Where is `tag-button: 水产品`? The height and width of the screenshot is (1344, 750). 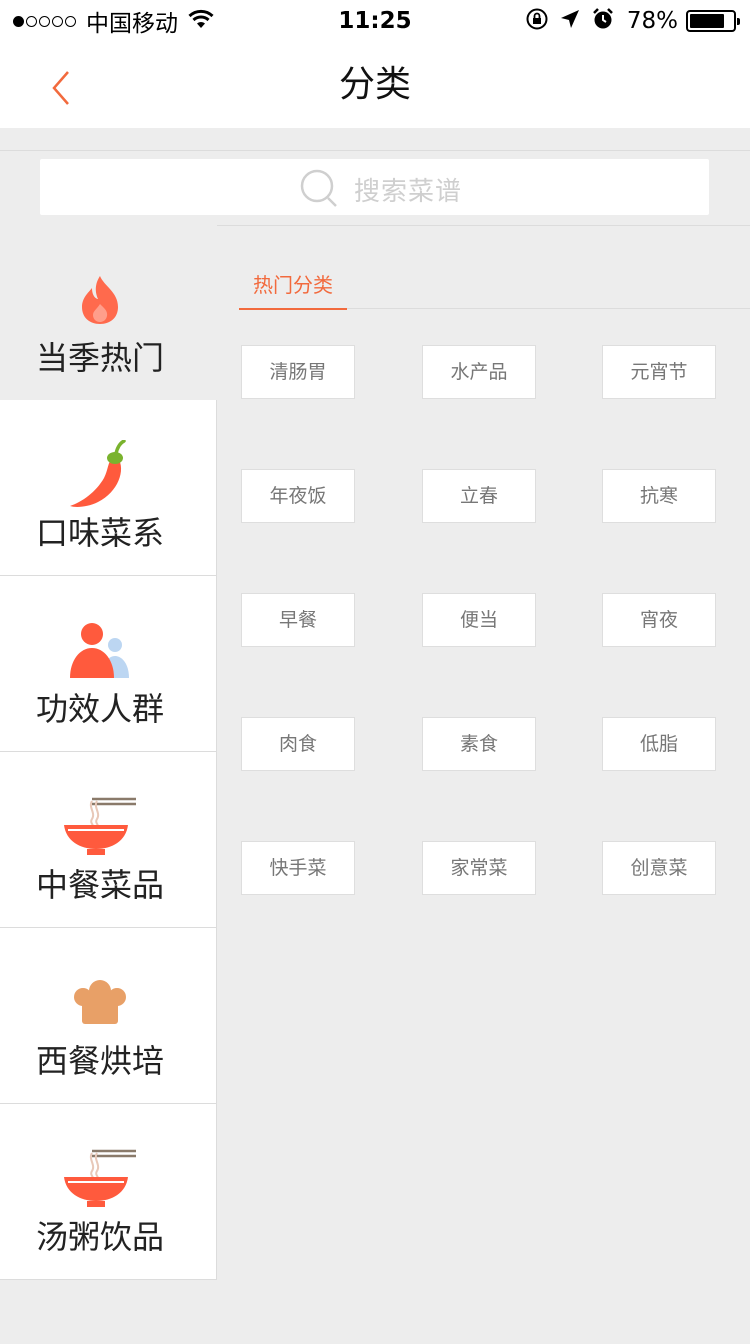
tag-button: 水产品 is located at coordinates (479, 372).